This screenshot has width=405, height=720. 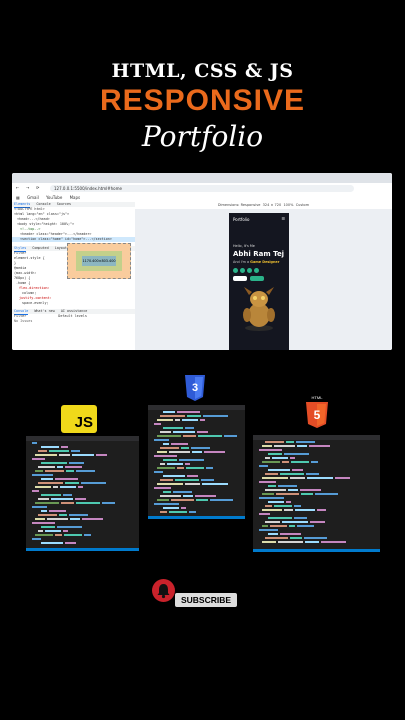 I want to click on css-code-editor, so click(x=196, y=462).